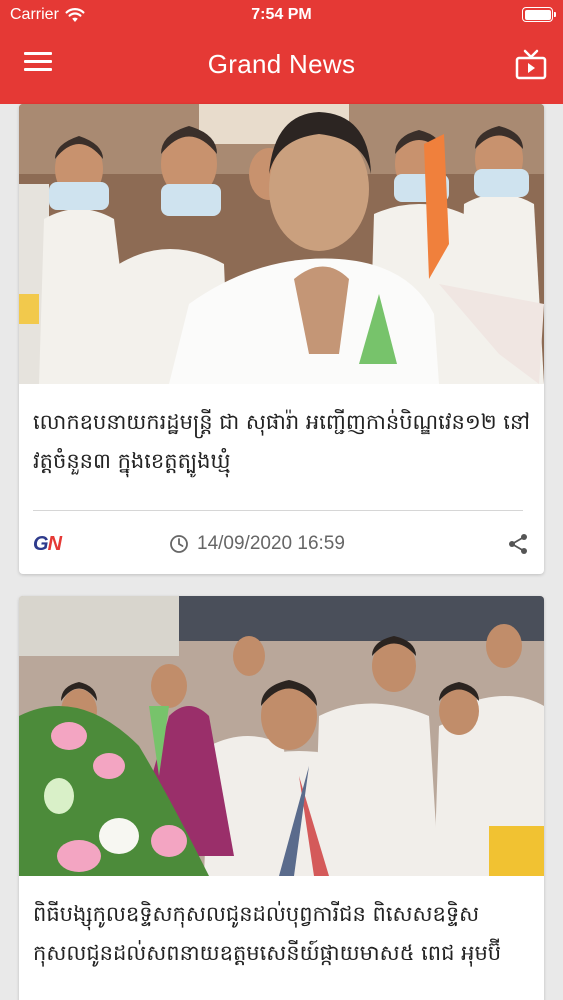 The width and height of the screenshot is (563, 1000). I want to click on share-icon, so click(518, 544).